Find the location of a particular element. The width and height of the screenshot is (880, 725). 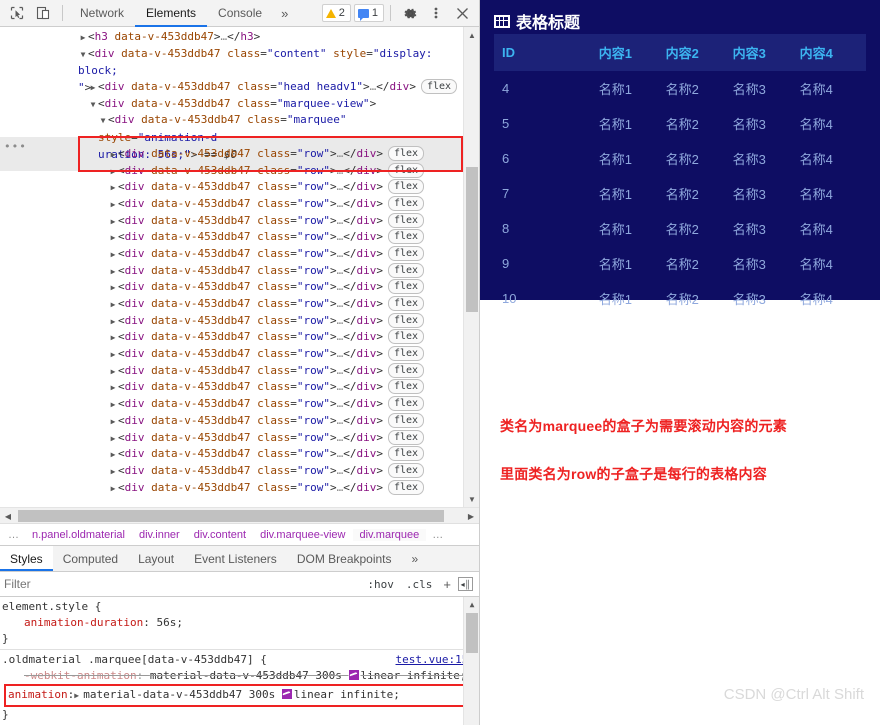

new-style-rule-plus-icon: + is located at coordinates (447, 584).